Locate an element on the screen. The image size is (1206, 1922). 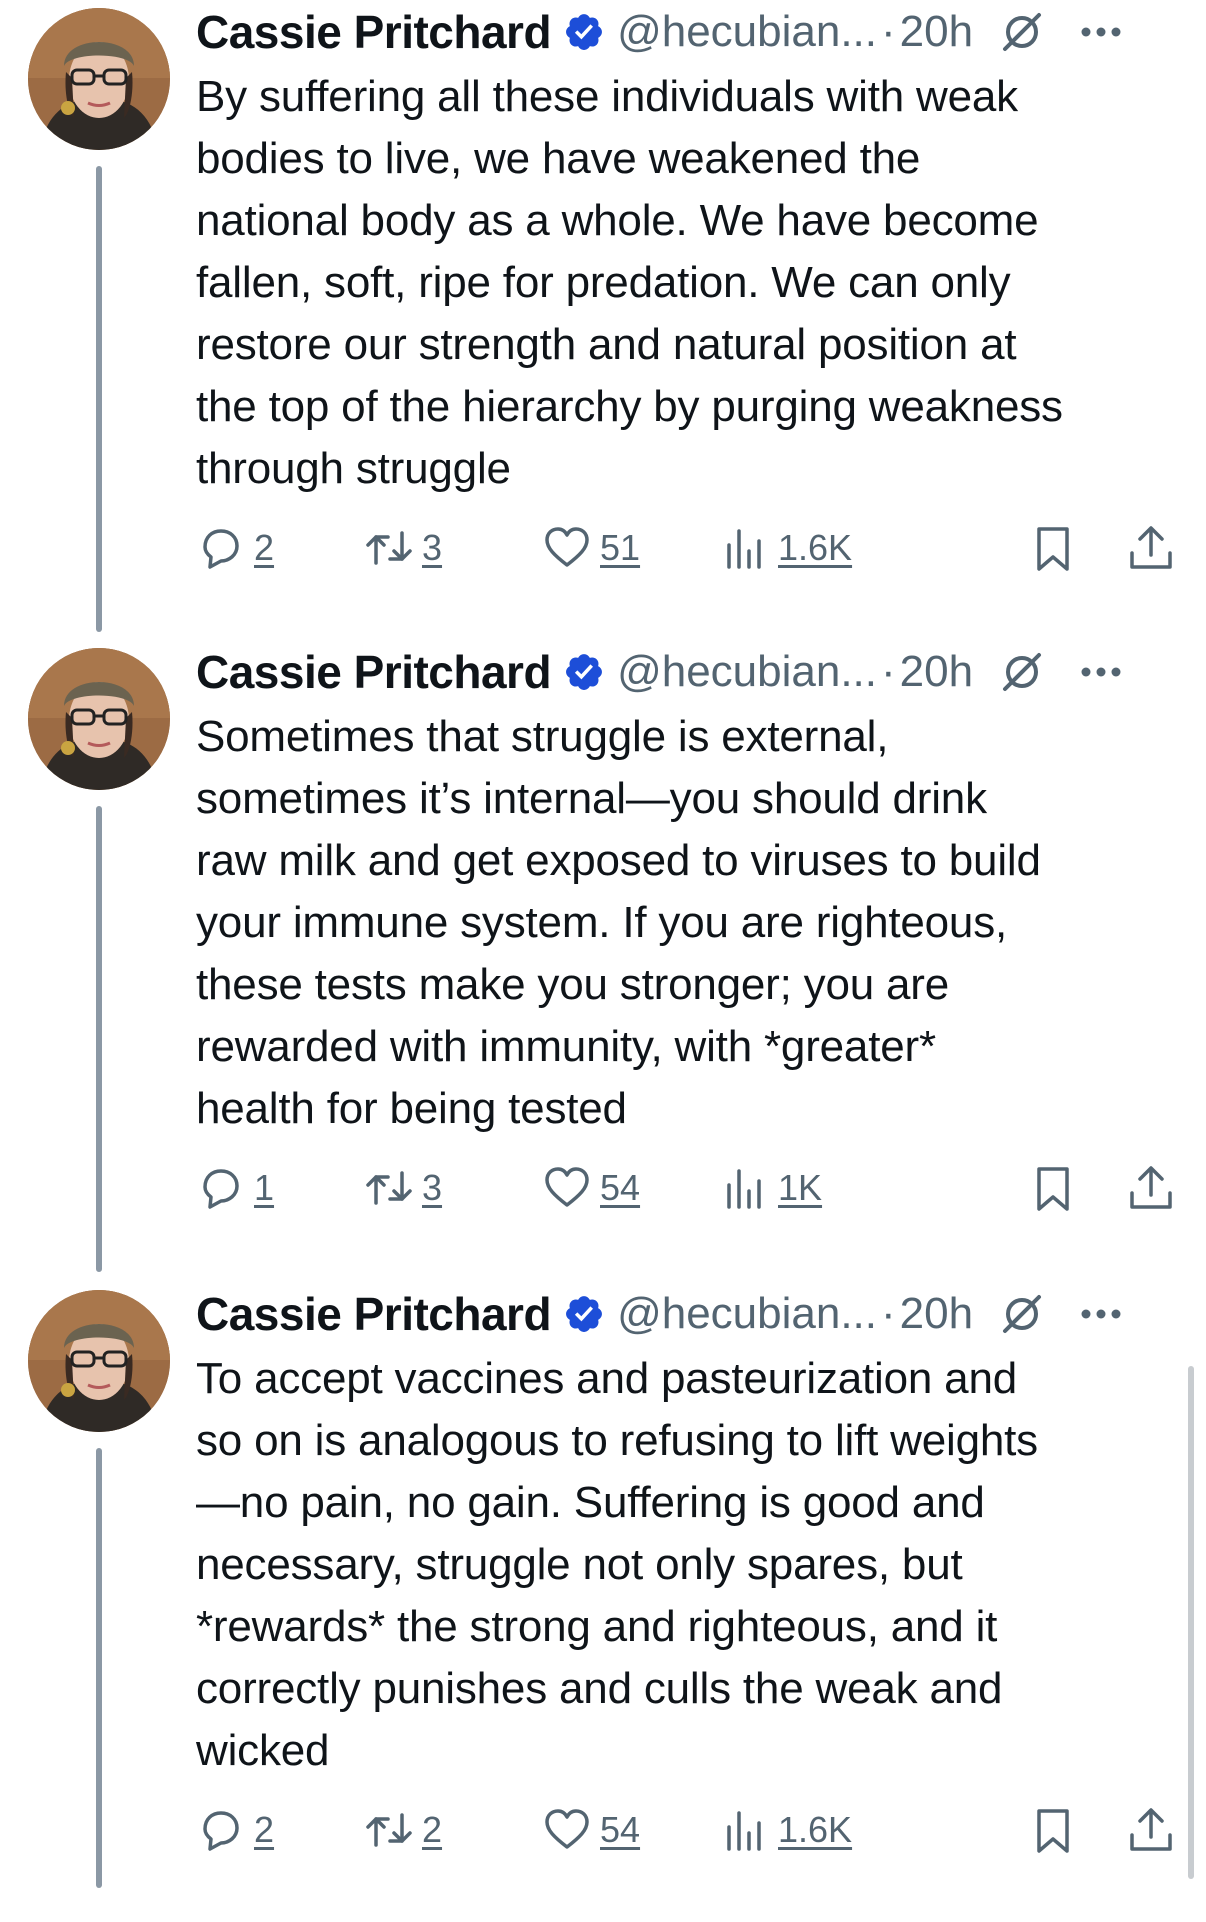
reply-count: 1 is located at coordinates (264, 1188).